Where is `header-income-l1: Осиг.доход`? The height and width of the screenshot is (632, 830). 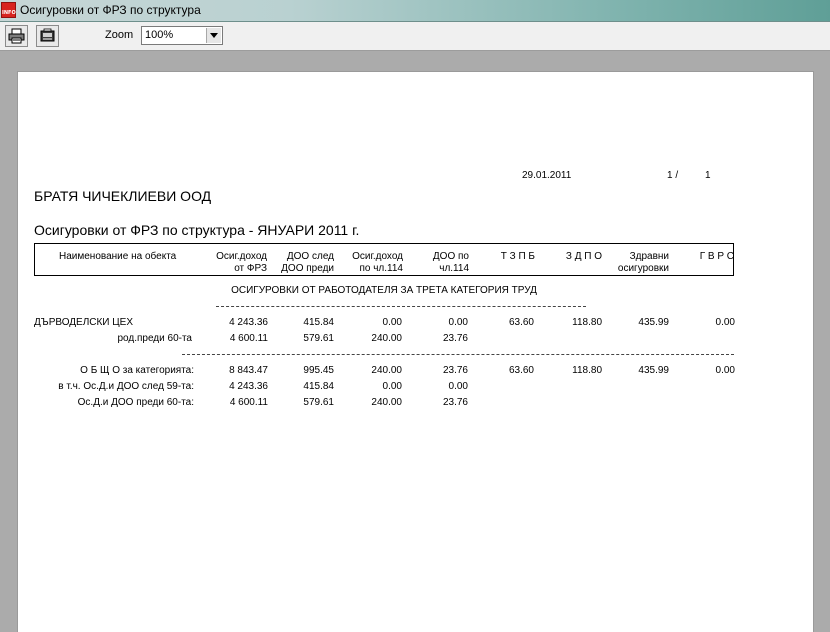
header-income-l1: Осиг.доход is located at coordinates (241, 256).